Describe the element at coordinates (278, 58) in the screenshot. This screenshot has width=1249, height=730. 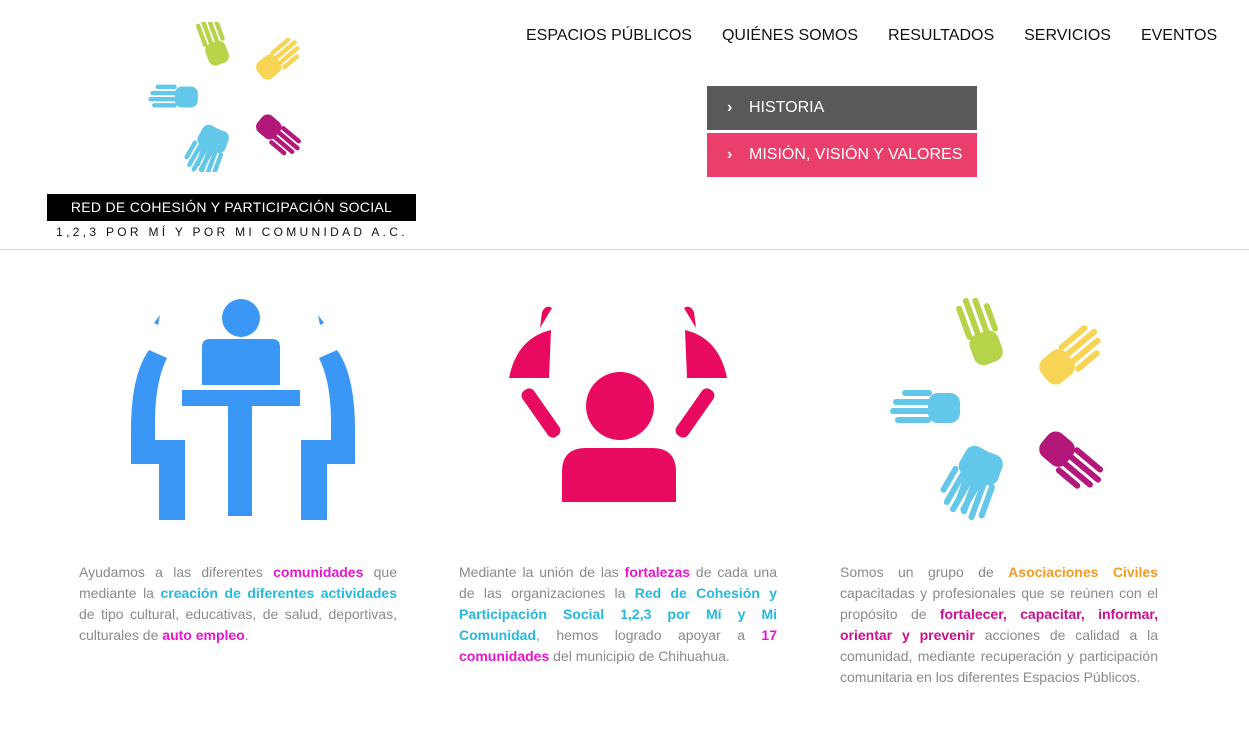
I see `hand-yellow` at that location.